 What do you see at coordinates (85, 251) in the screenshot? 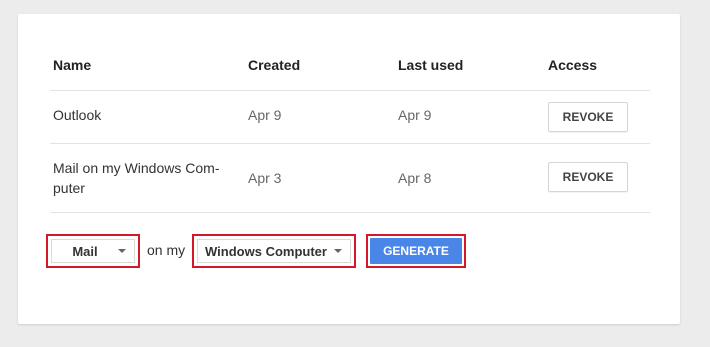
I see `app-select-value: Mail` at bounding box center [85, 251].